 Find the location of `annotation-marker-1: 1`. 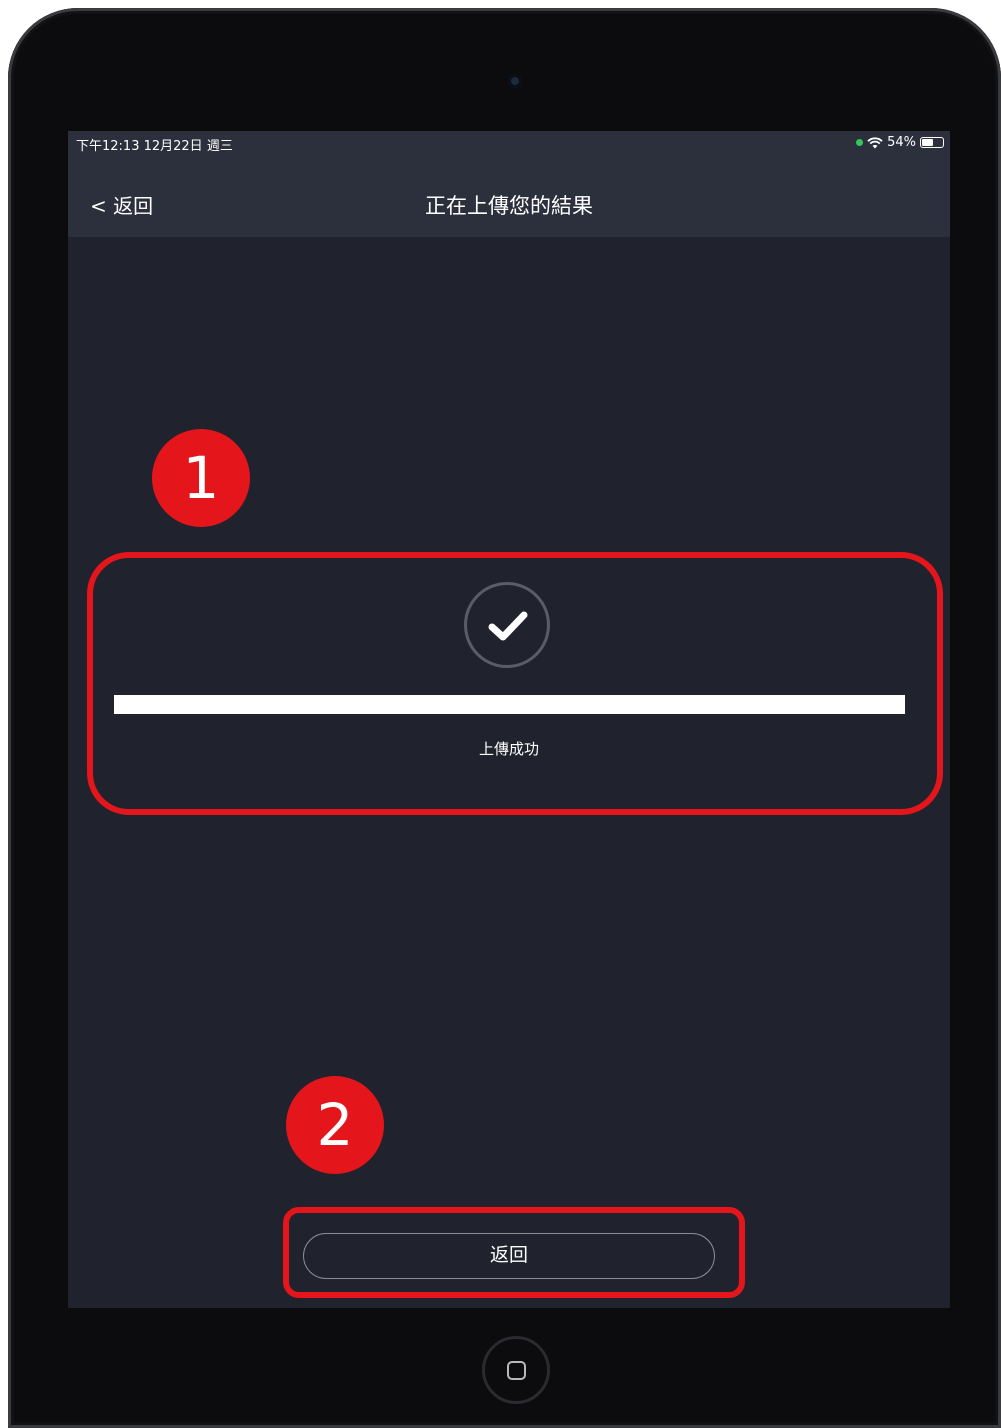

annotation-marker-1: 1 is located at coordinates (201, 478).